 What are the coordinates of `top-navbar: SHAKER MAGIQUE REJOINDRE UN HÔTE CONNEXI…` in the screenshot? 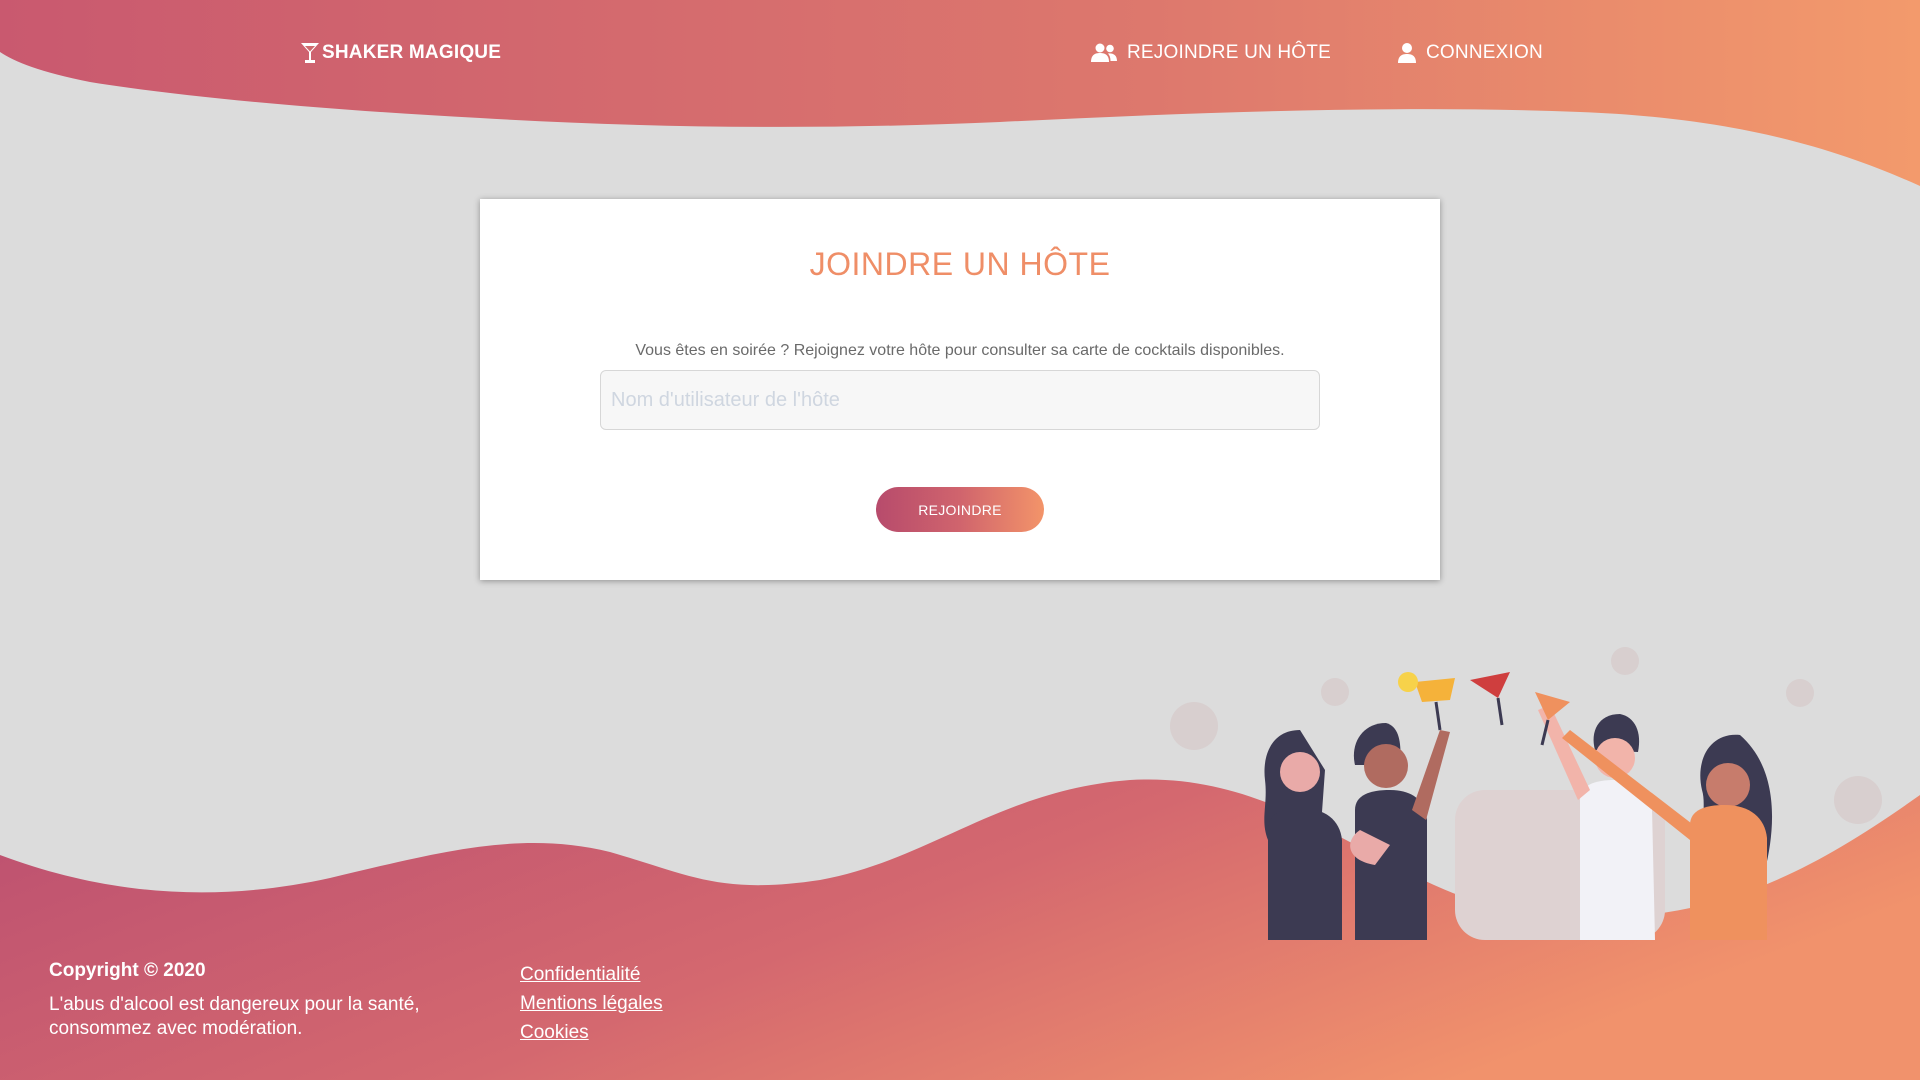 It's located at (960, 55).